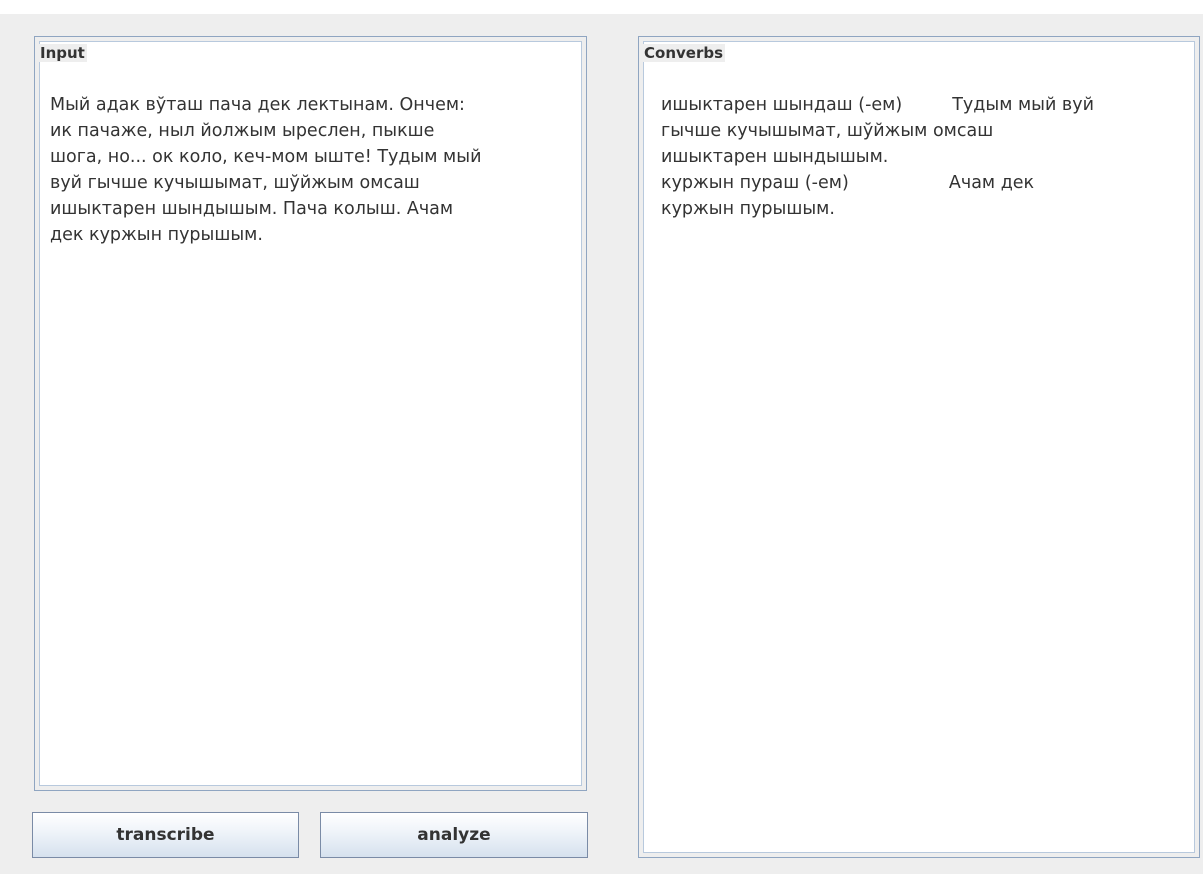 Image resolution: width=1203 pixels, height=874 pixels. What do you see at coordinates (165, 835) in the screenshot?
I see `transcribe-button: transcribe` at bounding box center [165, 835].